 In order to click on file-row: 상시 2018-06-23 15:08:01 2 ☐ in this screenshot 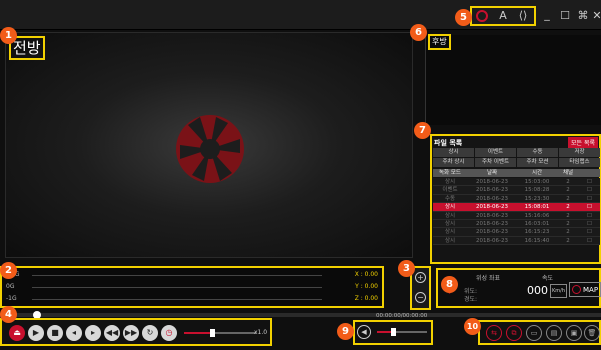, I will do `click(516, 207)`.